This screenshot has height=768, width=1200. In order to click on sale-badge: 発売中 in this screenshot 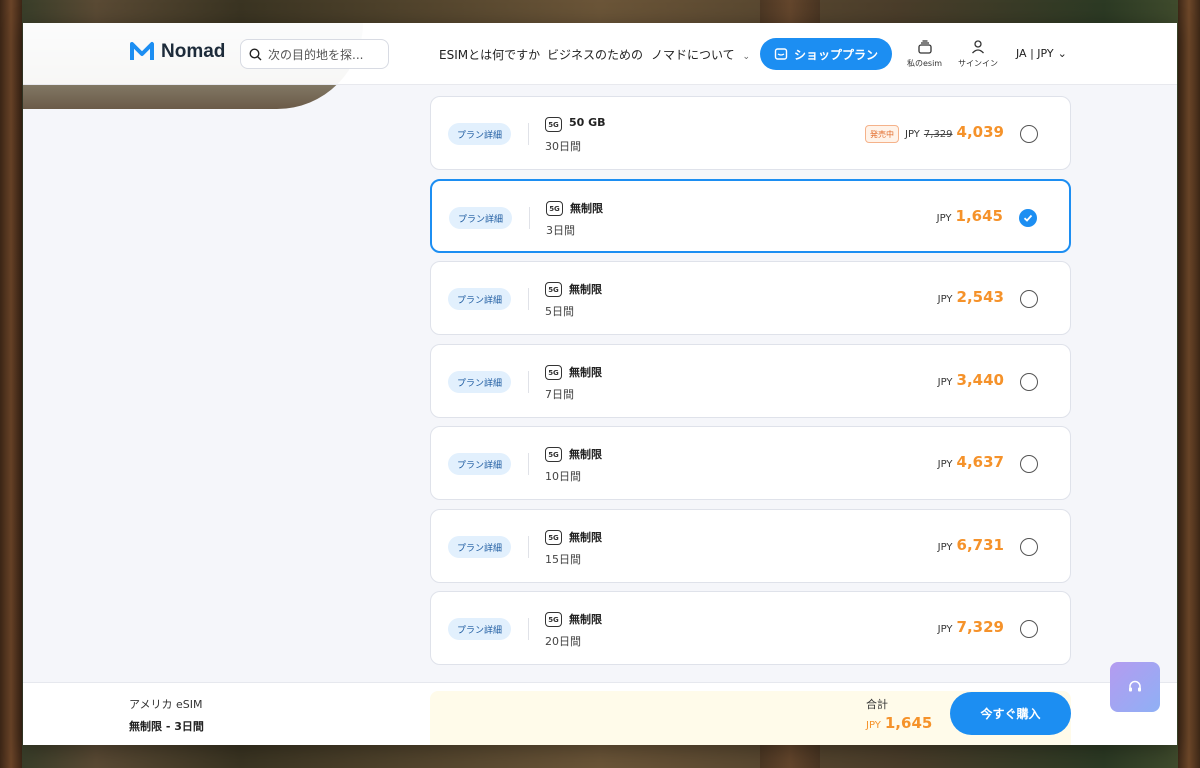, I will do `click(882, 134)`.